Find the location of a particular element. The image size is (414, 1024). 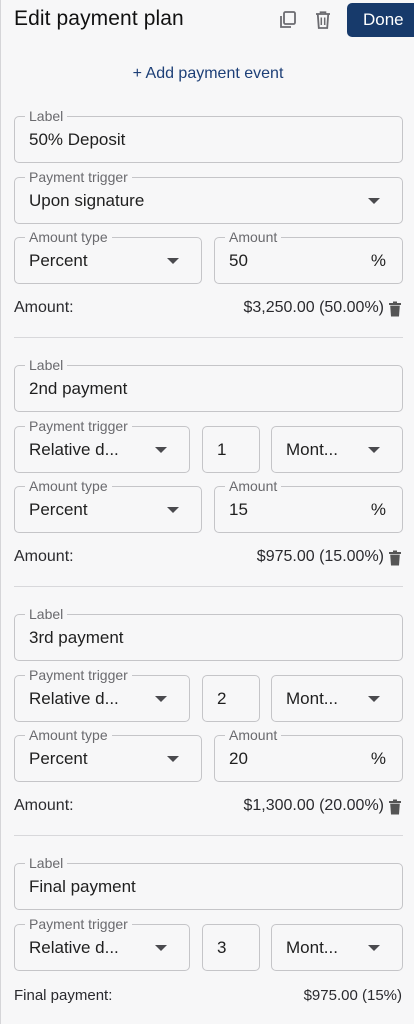

final-payment-summary-row: Final payment: $975.00 (15%) is located at coordinates (208, 998).